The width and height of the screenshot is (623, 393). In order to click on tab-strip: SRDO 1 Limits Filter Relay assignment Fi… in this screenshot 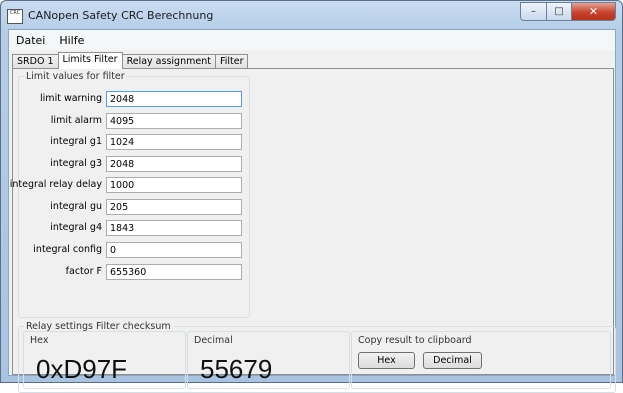, I will do `click(130, 60)`.